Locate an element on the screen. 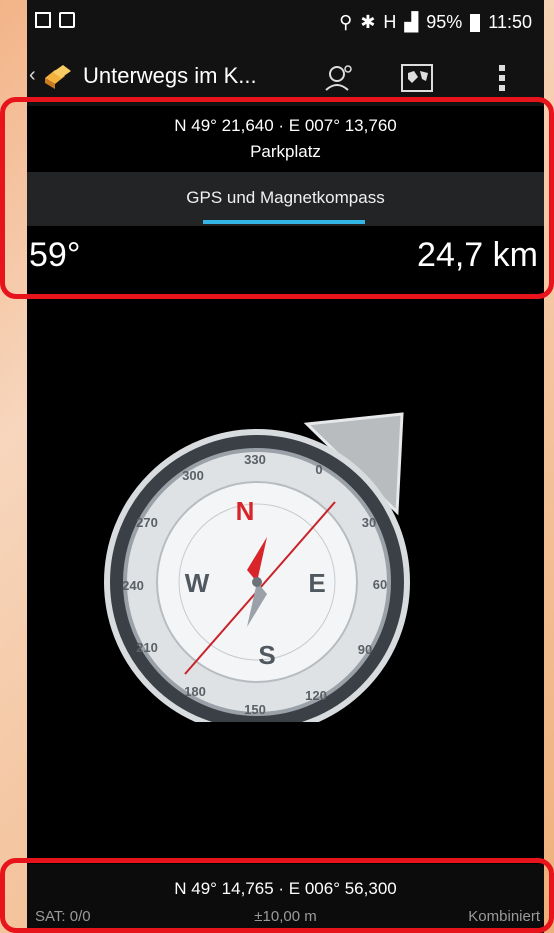  cardinal-north: N is located at coordinates (245, 511).